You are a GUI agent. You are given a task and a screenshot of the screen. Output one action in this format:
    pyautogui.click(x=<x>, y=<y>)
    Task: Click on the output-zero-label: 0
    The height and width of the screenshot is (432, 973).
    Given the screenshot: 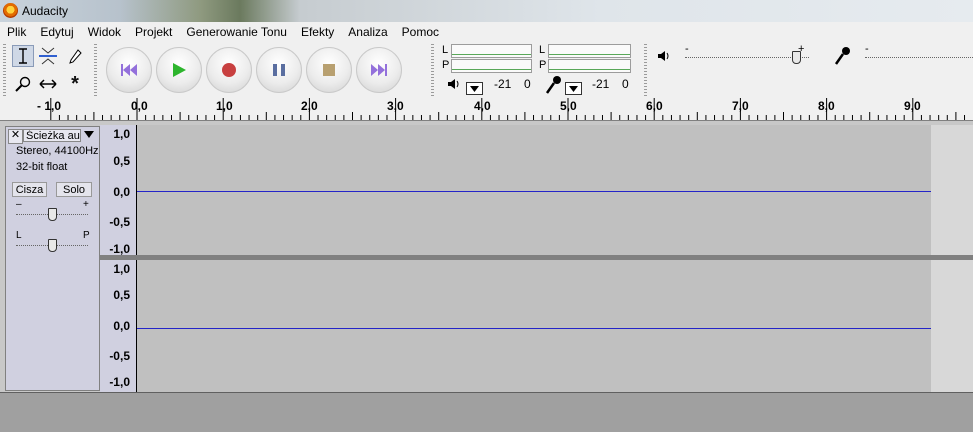 What is the action you would take?
    pyautogui.click(x=527, y=84)
    